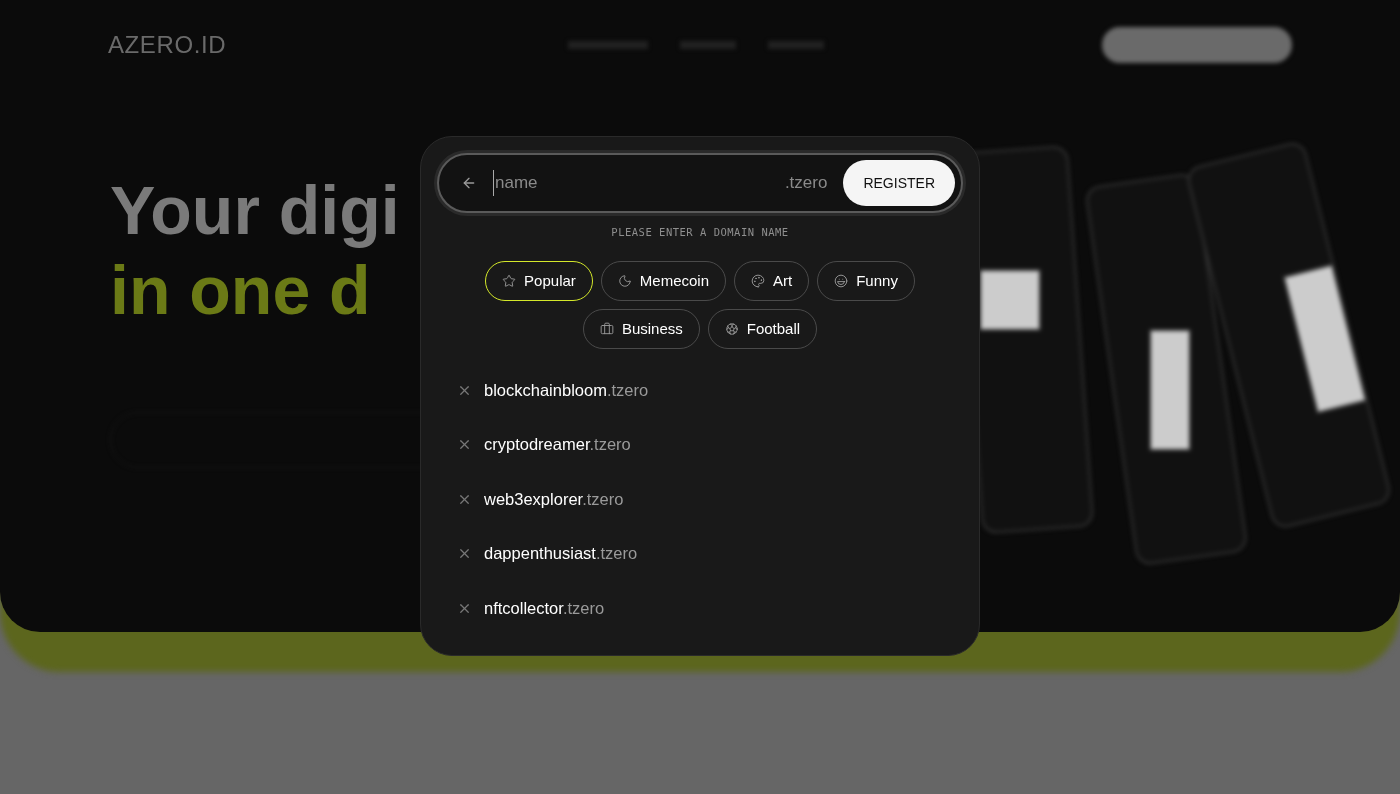  Describe the element at coordinates (899, 183) in the screenshot. I see `register-button: REGISTER` at that location.